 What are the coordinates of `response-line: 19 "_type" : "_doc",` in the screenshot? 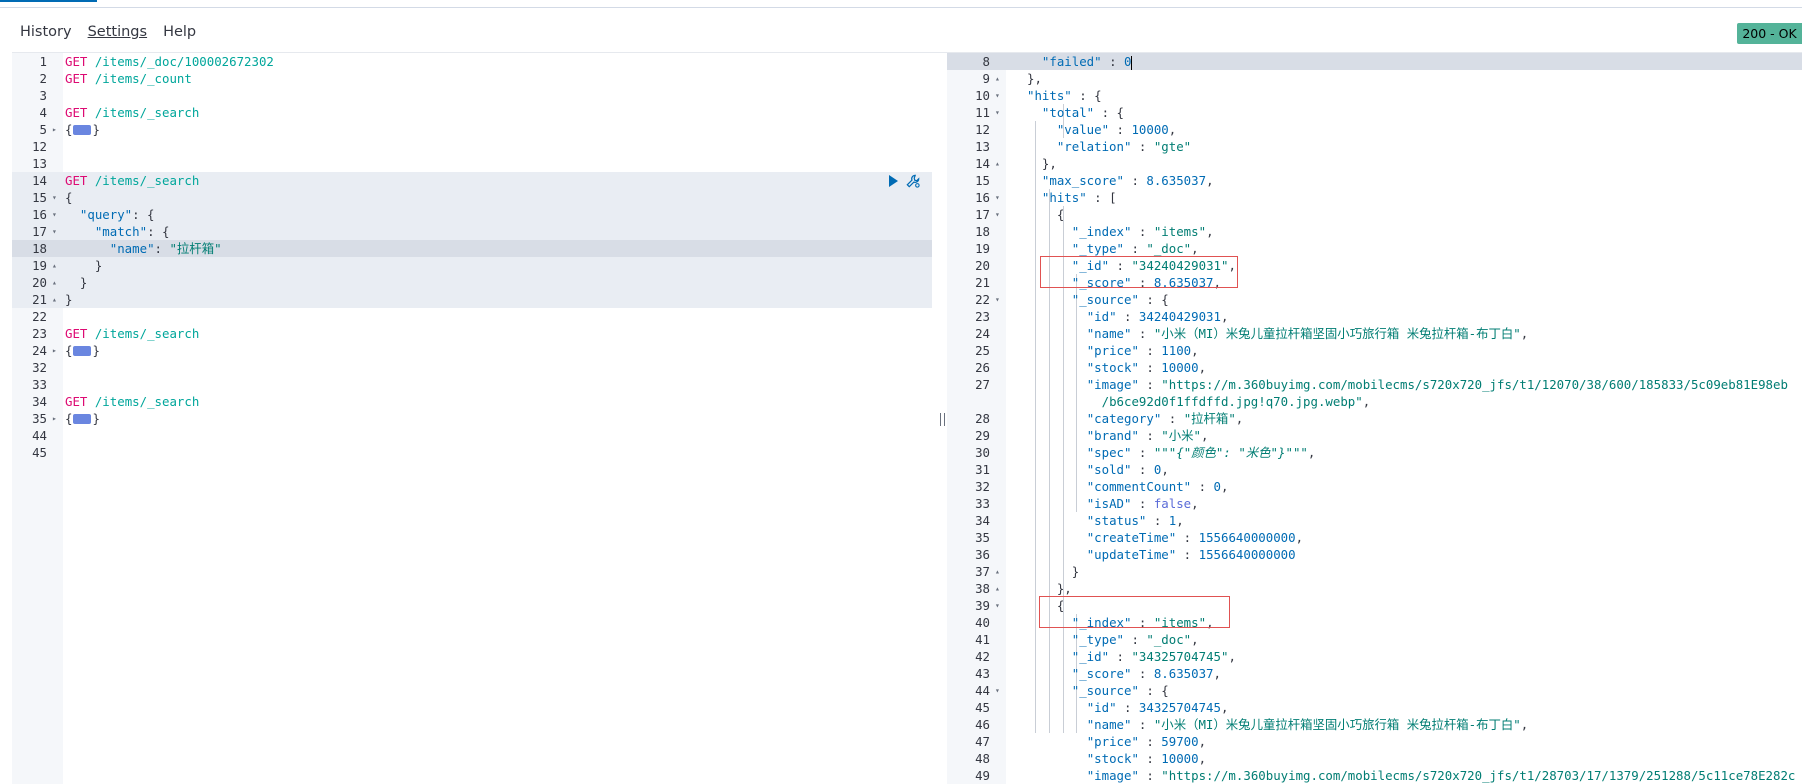 It's located at (1374, 248).